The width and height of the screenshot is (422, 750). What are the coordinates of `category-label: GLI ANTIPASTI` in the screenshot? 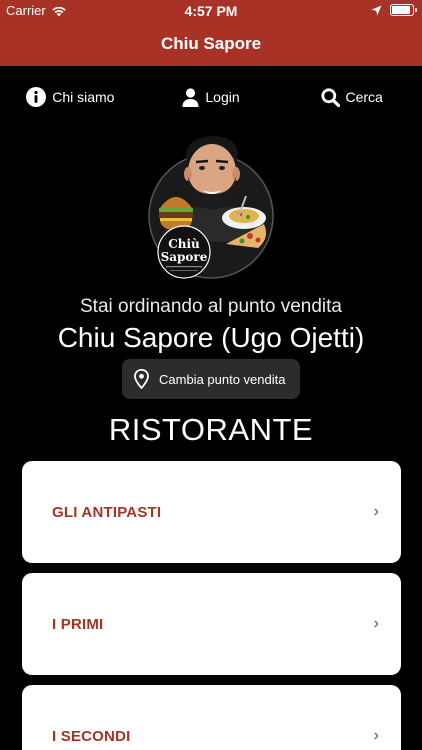 It's located at (107, 512).